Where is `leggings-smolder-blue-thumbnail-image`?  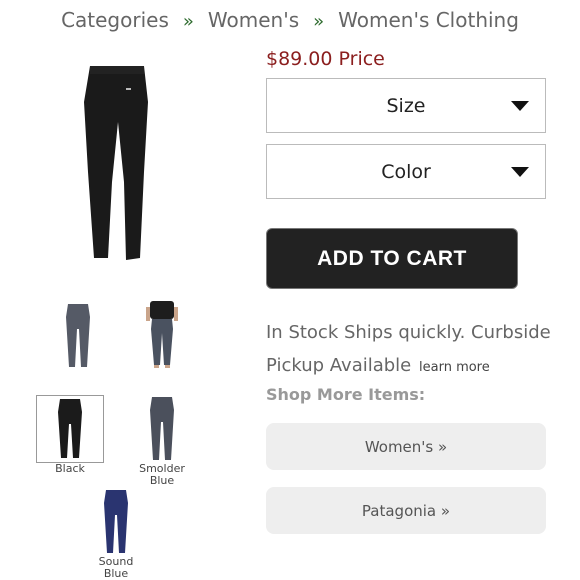
leggings-smolder-blue-thumbnail-image is located at coordinates (162, 428).